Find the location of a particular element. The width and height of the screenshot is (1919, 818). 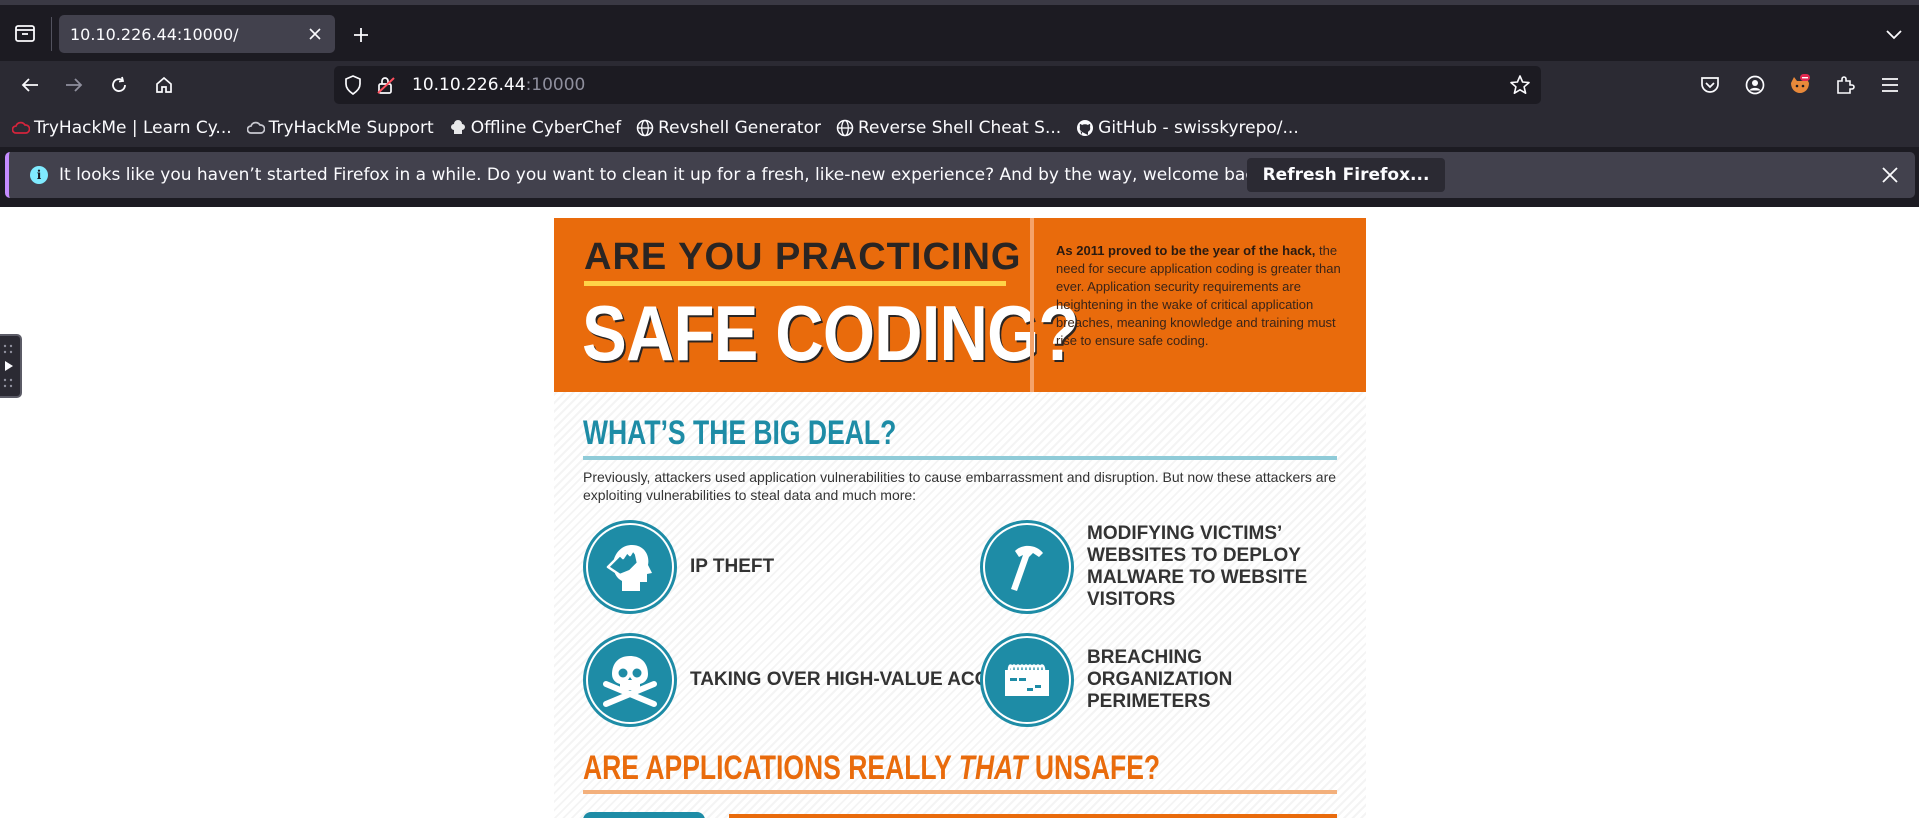

list-all-tabs-button is located at coordinates (1894, 35).